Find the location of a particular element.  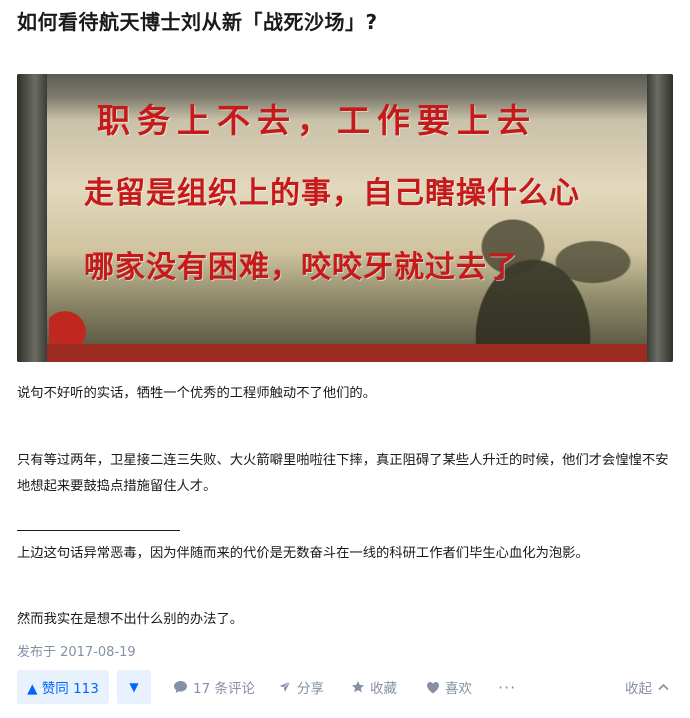

collapse-button: 收起 is located at coordinates (647, 687).